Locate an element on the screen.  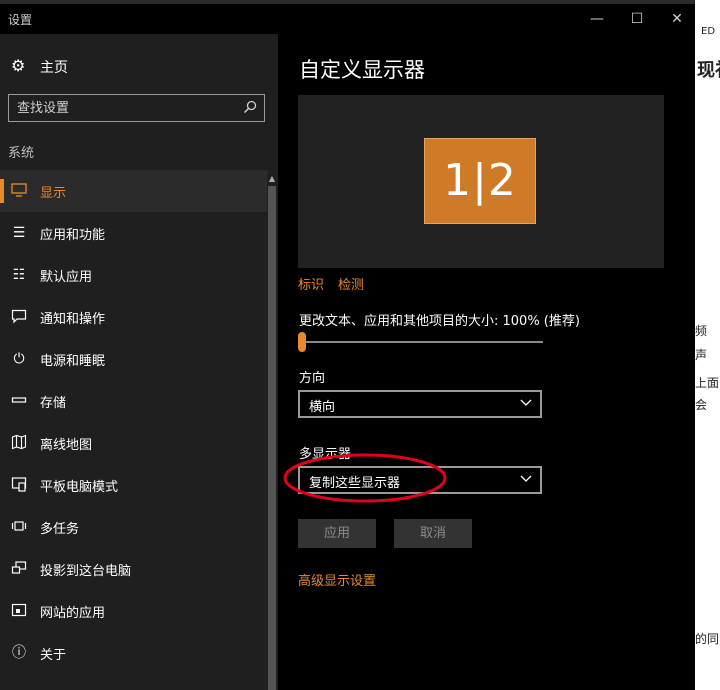
monitor-icon is located at coordinates (19, 191).